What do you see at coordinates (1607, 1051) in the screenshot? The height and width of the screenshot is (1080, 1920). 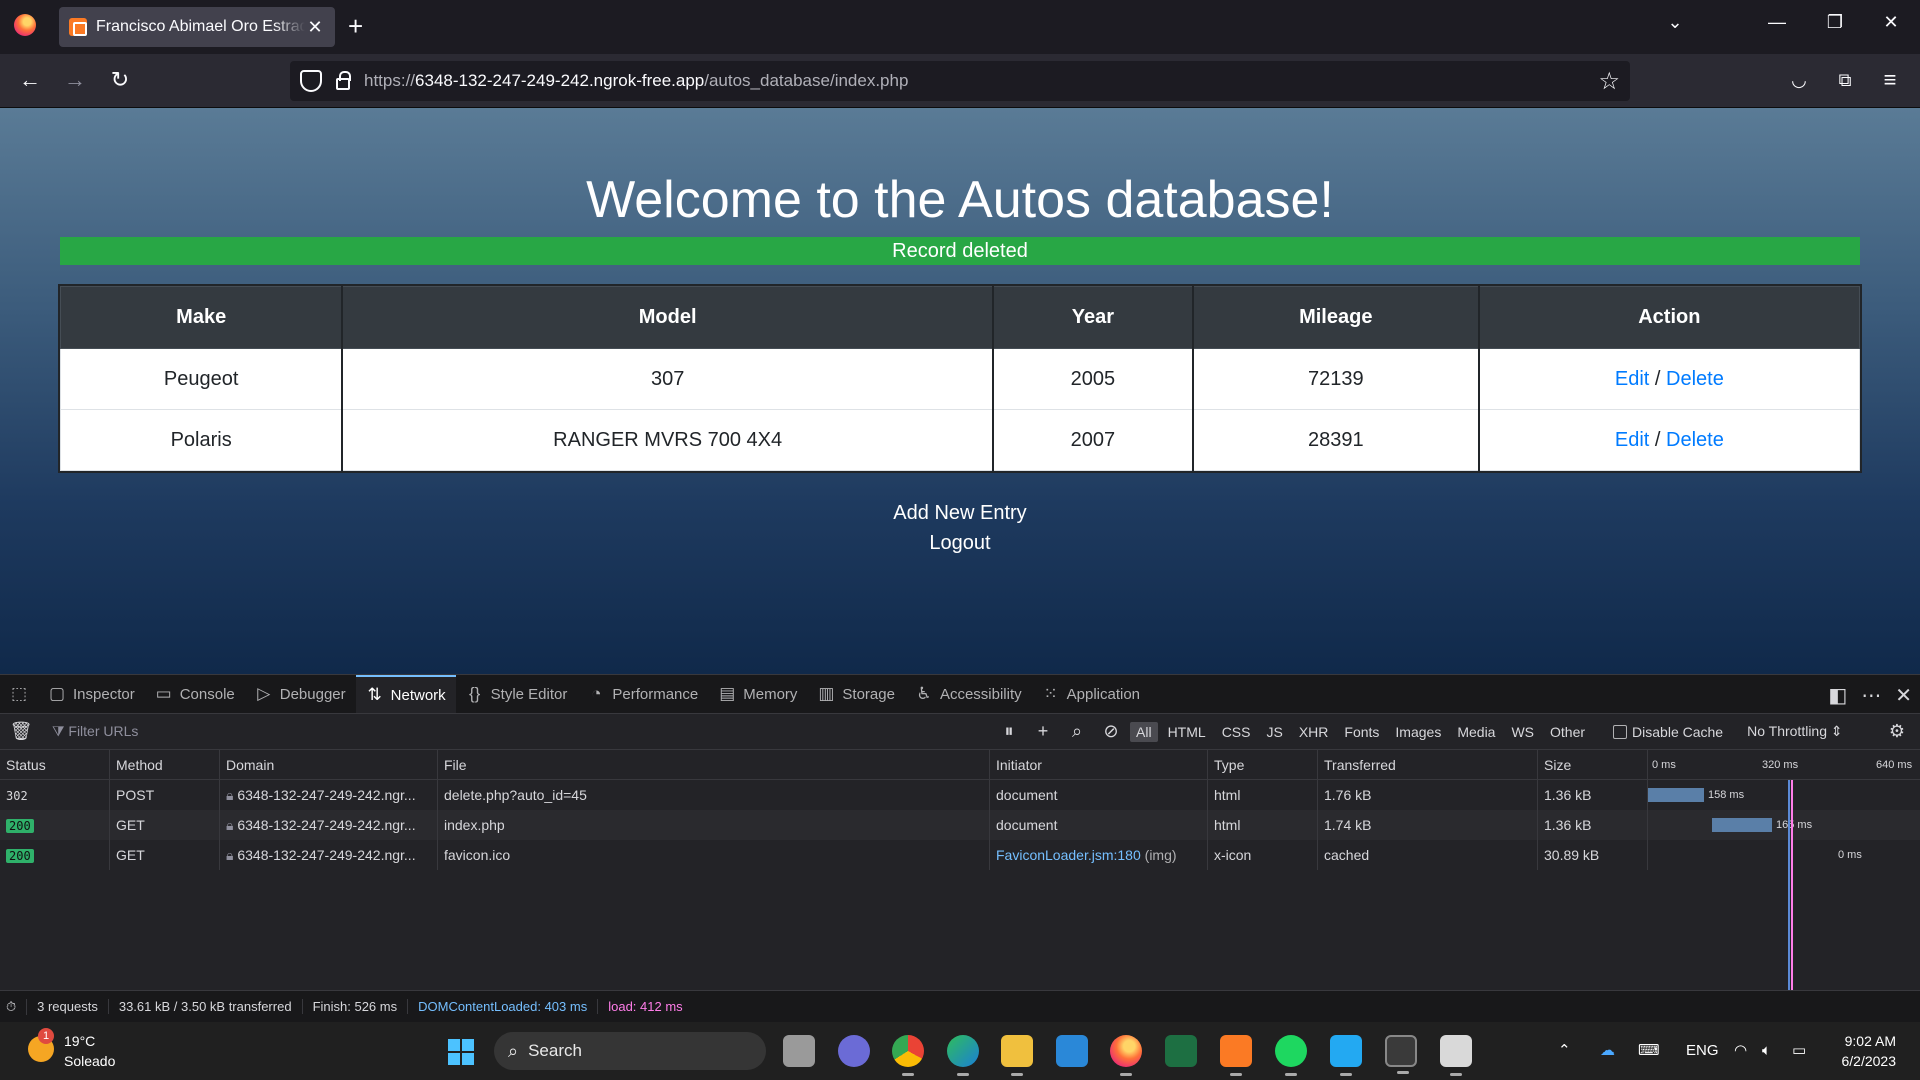 I see `onedrive-cloud-icon: ☁` at bounding box center [1607, 1051].